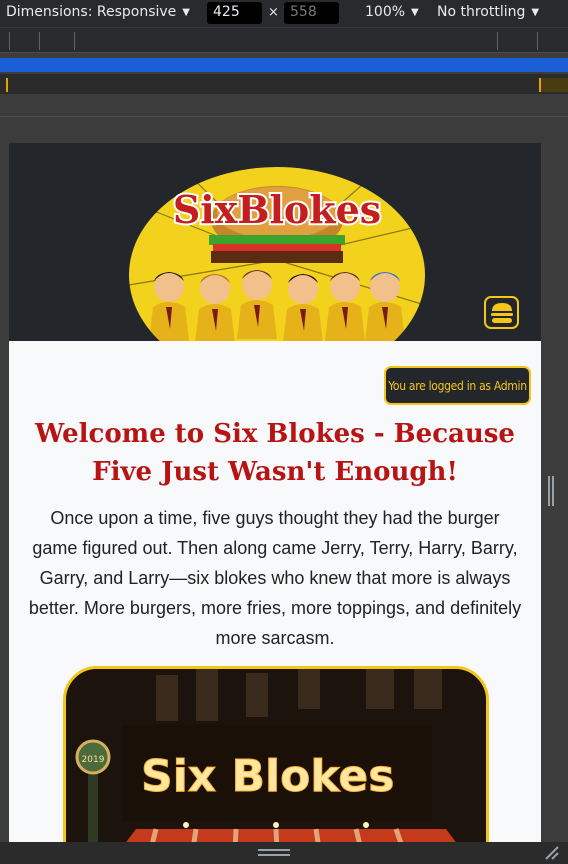 This screenshot has width=568, height=864. I want to click on zoom-dropdown: 100% ▼, so click(392, 12).